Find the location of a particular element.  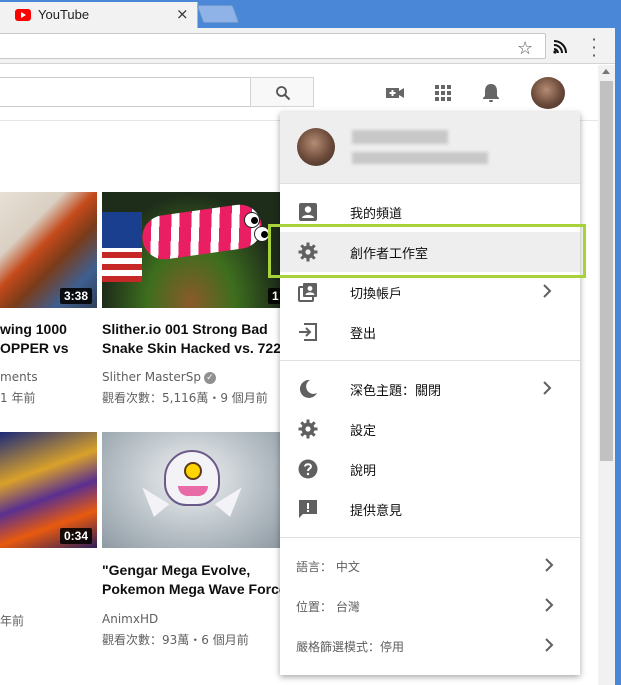

menu-item-creator-studio: 創作者工作室 is located at coordinates (430, 252).